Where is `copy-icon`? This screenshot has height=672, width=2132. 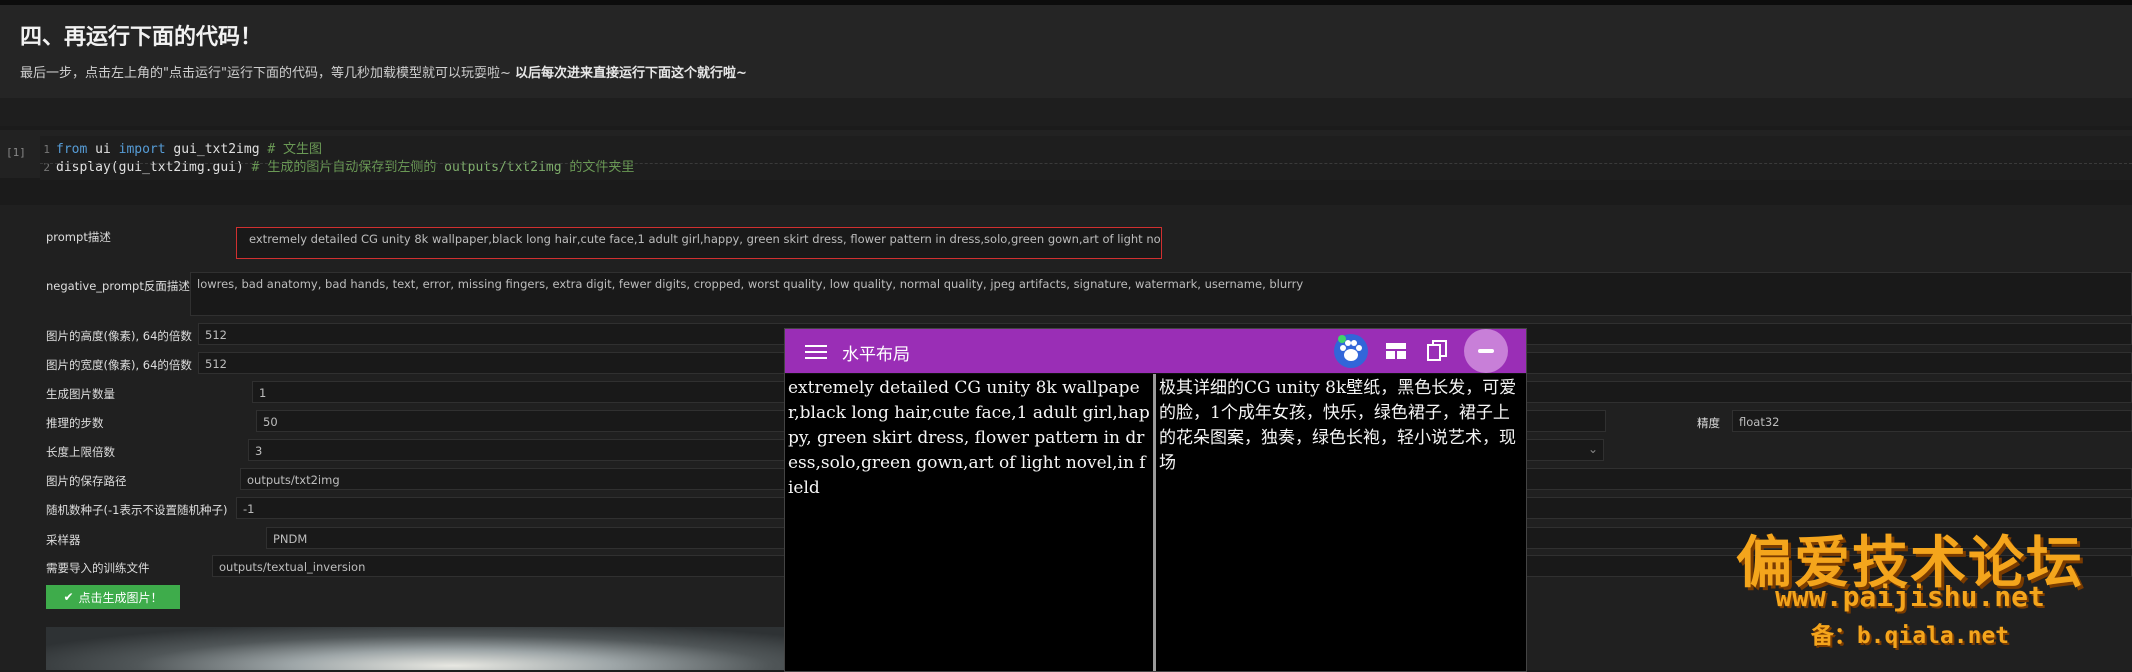
copy-icon is located at coordinates (1437, 351).